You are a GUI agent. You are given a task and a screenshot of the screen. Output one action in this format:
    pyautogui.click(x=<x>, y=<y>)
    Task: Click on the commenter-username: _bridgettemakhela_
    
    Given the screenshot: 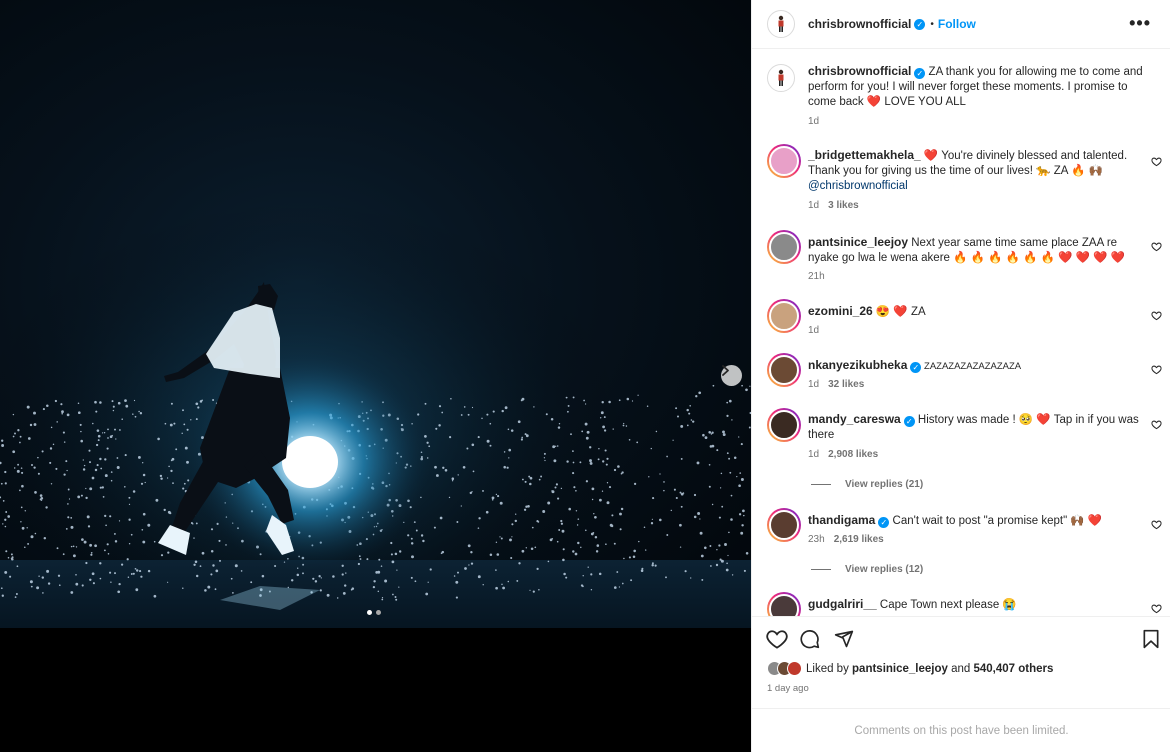 What is the action you would take?
    pyautogui.click(x=864, y=155)
    